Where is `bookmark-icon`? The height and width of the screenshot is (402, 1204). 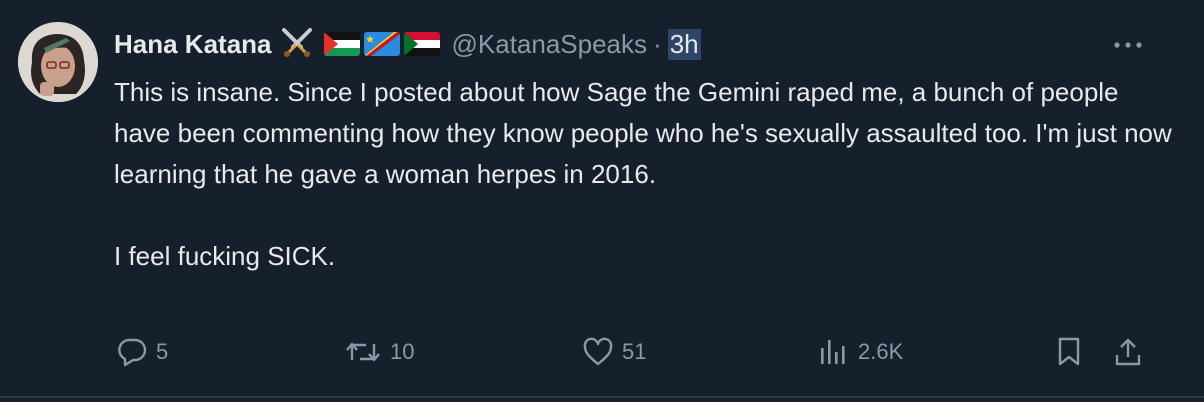 bookmark-icon is located at coordinates (1069, 352).